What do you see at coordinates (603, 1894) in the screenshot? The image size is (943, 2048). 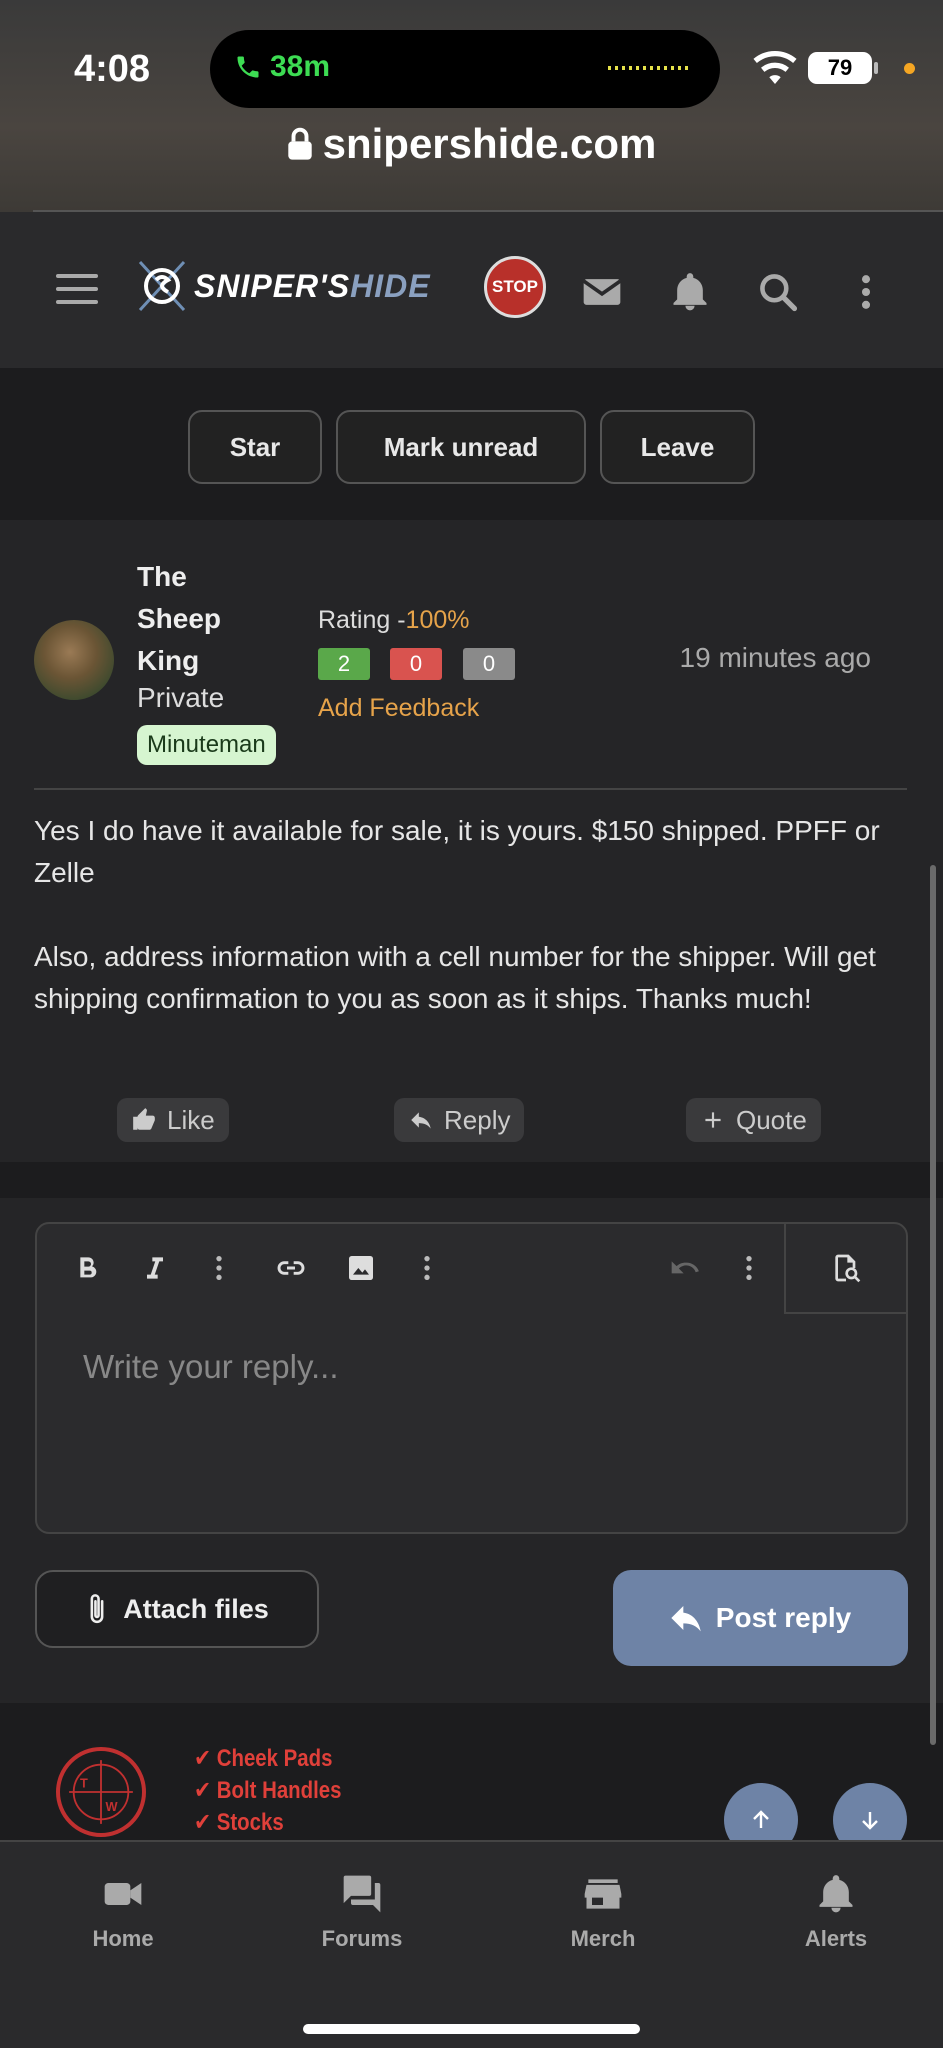 I see `store-icon` at bounding box center [603, 1894].